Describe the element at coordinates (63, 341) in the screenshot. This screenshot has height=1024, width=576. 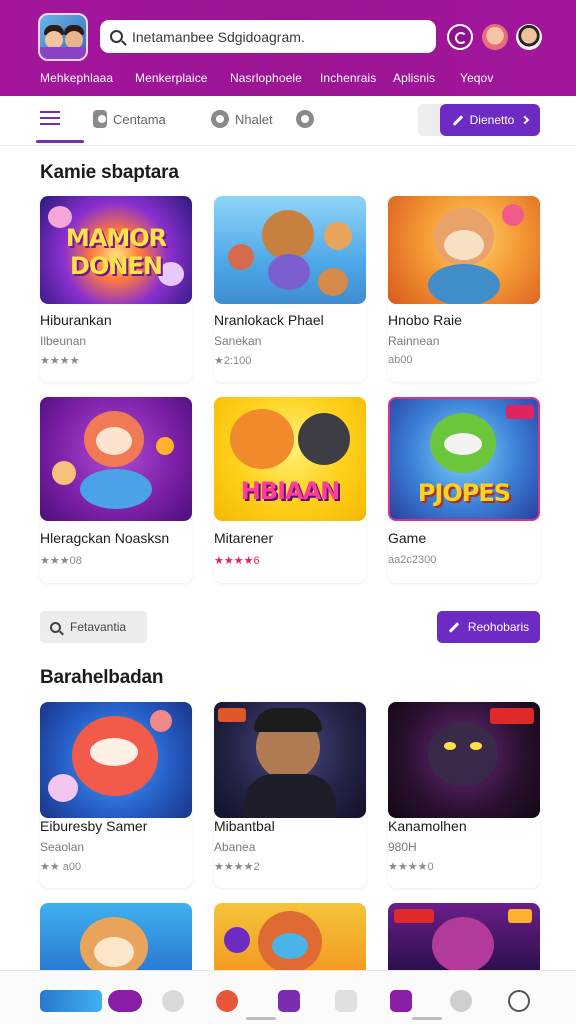
I see `game-subtitle: Ilbeunan` at that location.